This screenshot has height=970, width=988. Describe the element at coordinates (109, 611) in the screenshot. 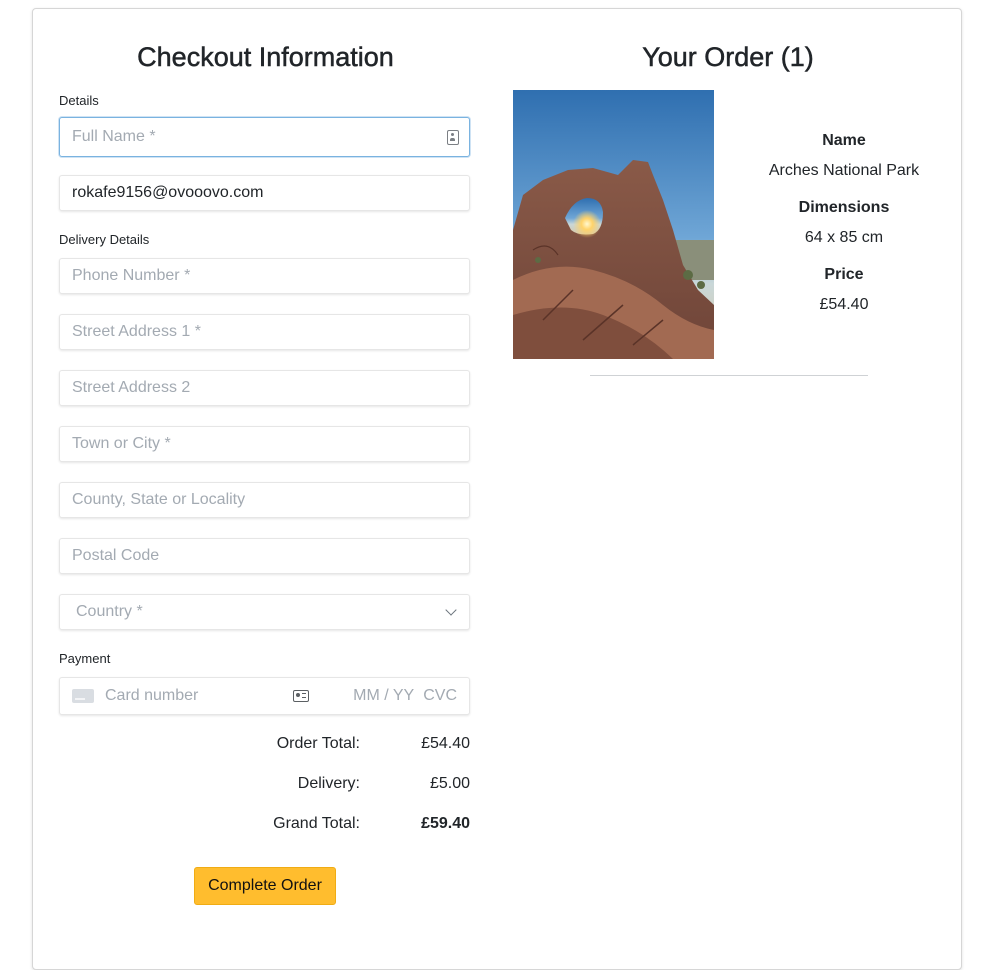

I see `country-selected-value: Country *` at that location.